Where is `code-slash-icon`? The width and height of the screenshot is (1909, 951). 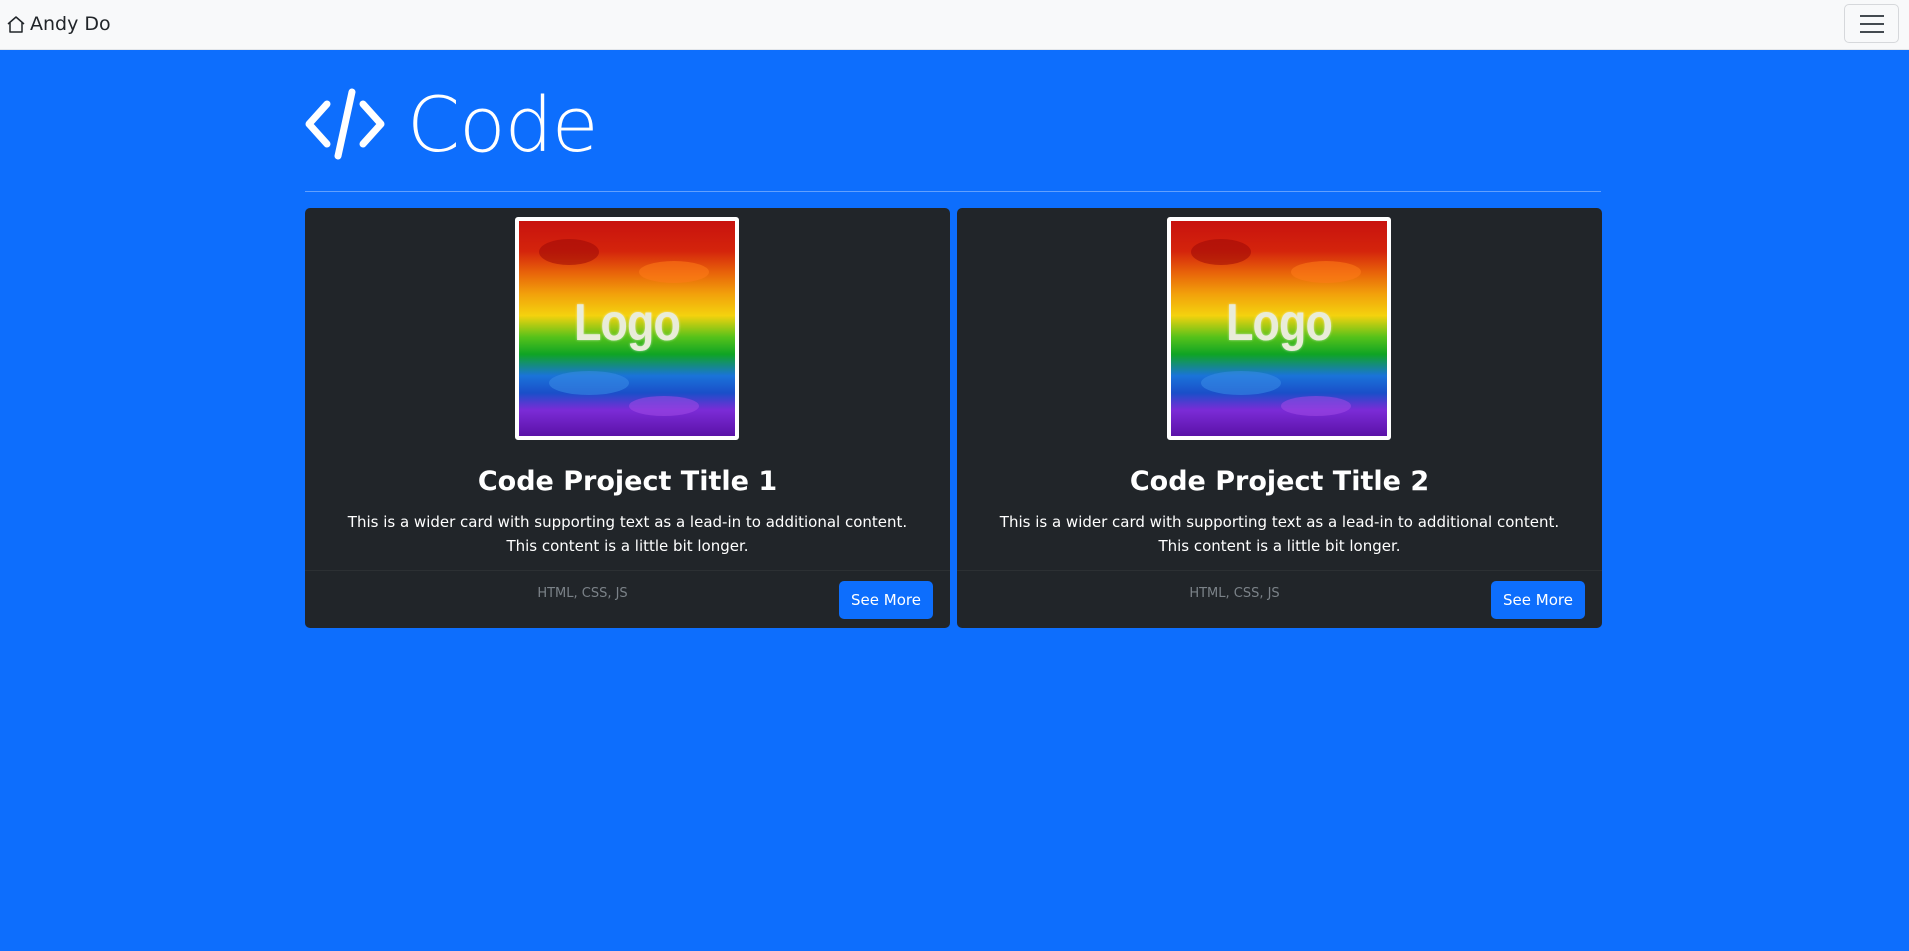
code-slash-icon is located at coordinates (345, 125).